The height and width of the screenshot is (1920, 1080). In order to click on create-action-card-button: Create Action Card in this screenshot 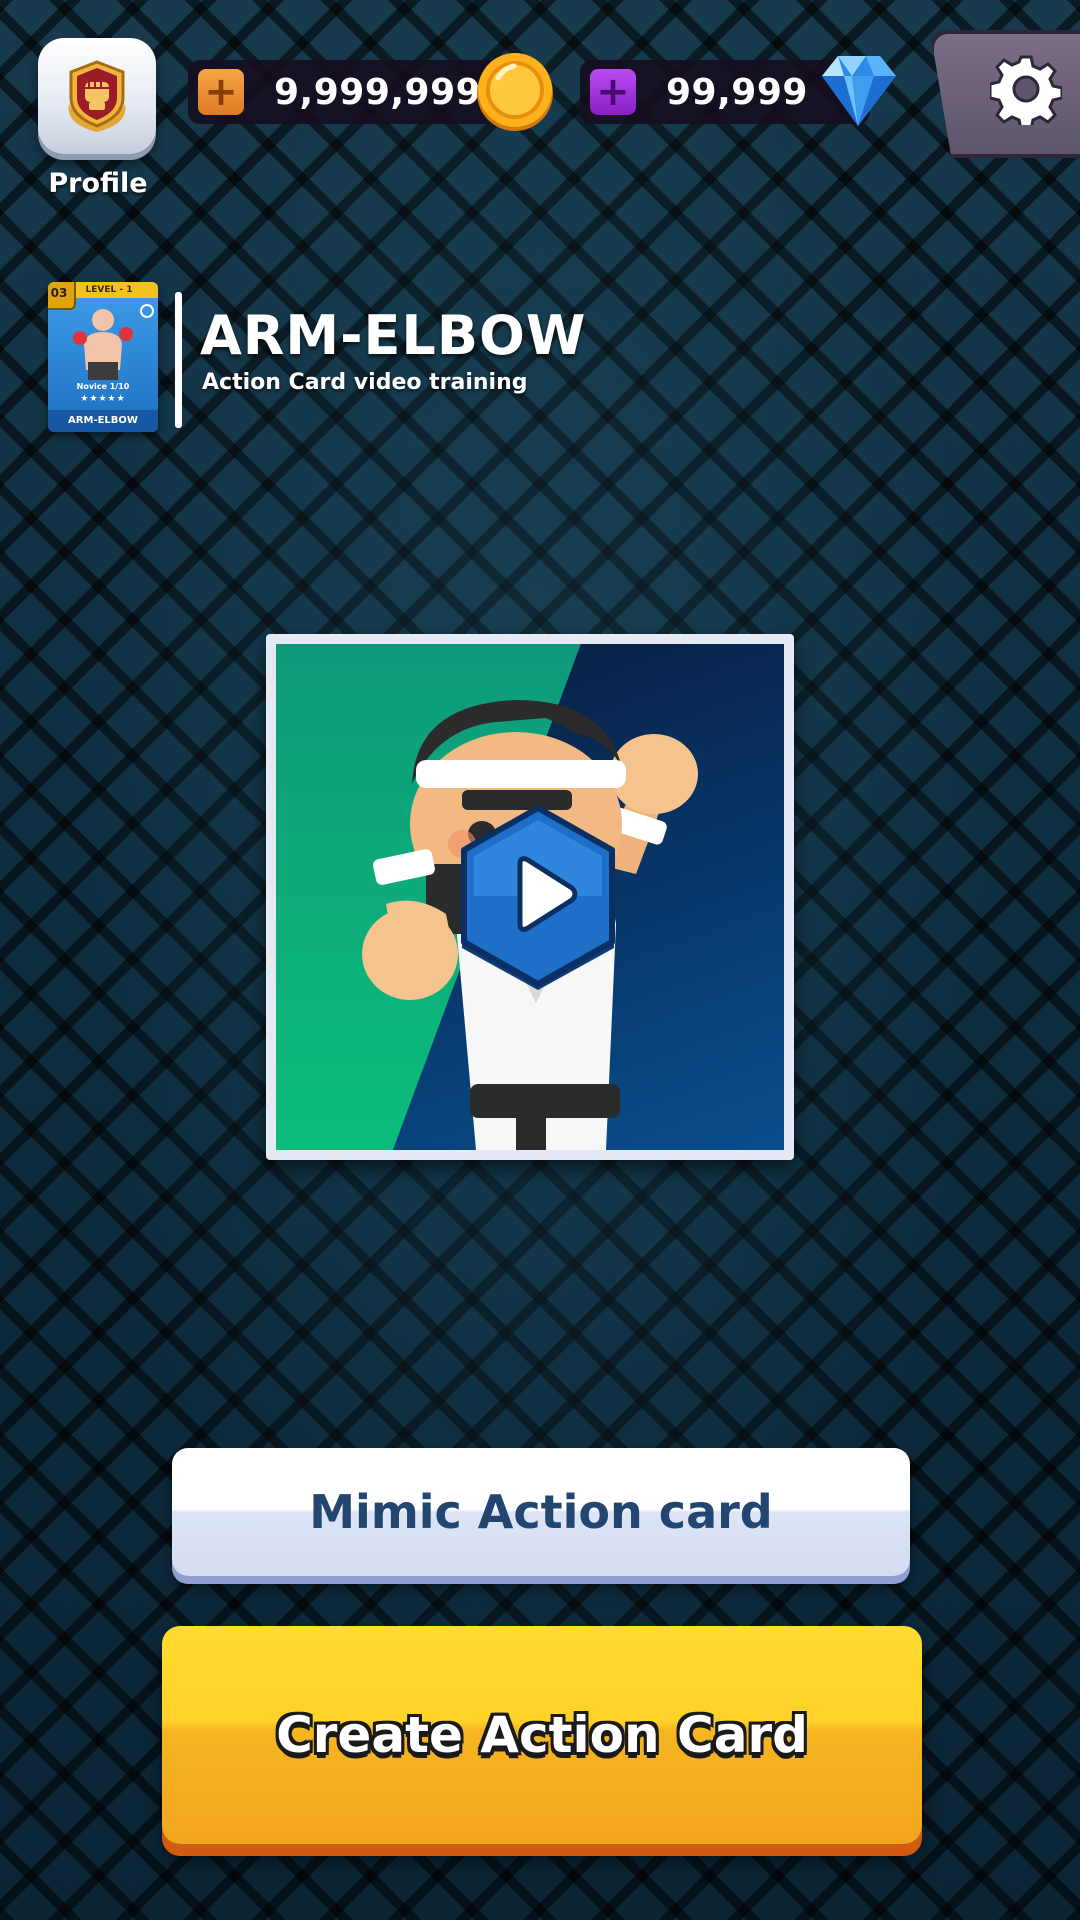, I will do `click(542, 1735)`.